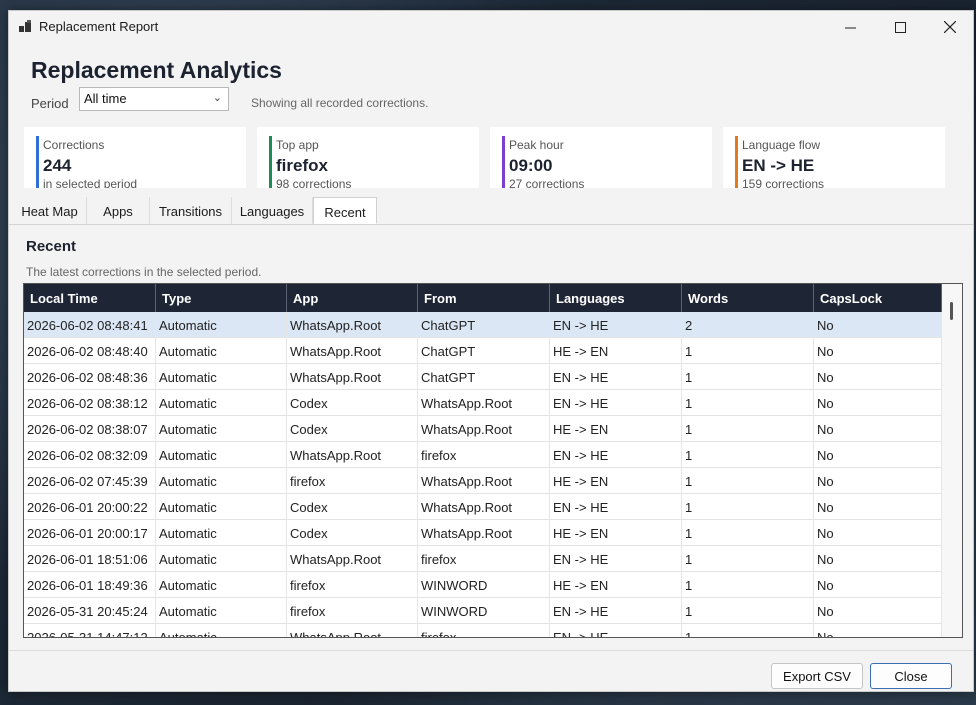 This screenshot has height=705, width=976. Describe the element at coordinates (51, 246) in the screenshot. I see `section-title: Recent` at that location.